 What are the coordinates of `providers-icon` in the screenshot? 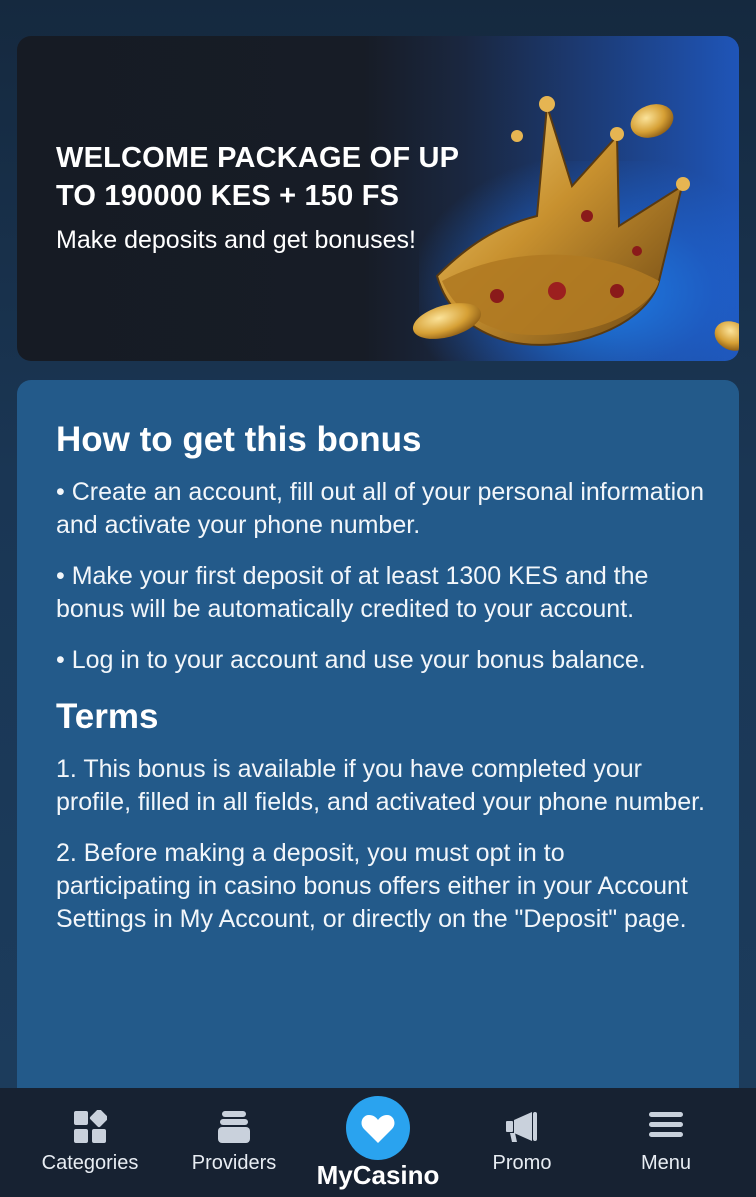 It's located at (234, 1127).